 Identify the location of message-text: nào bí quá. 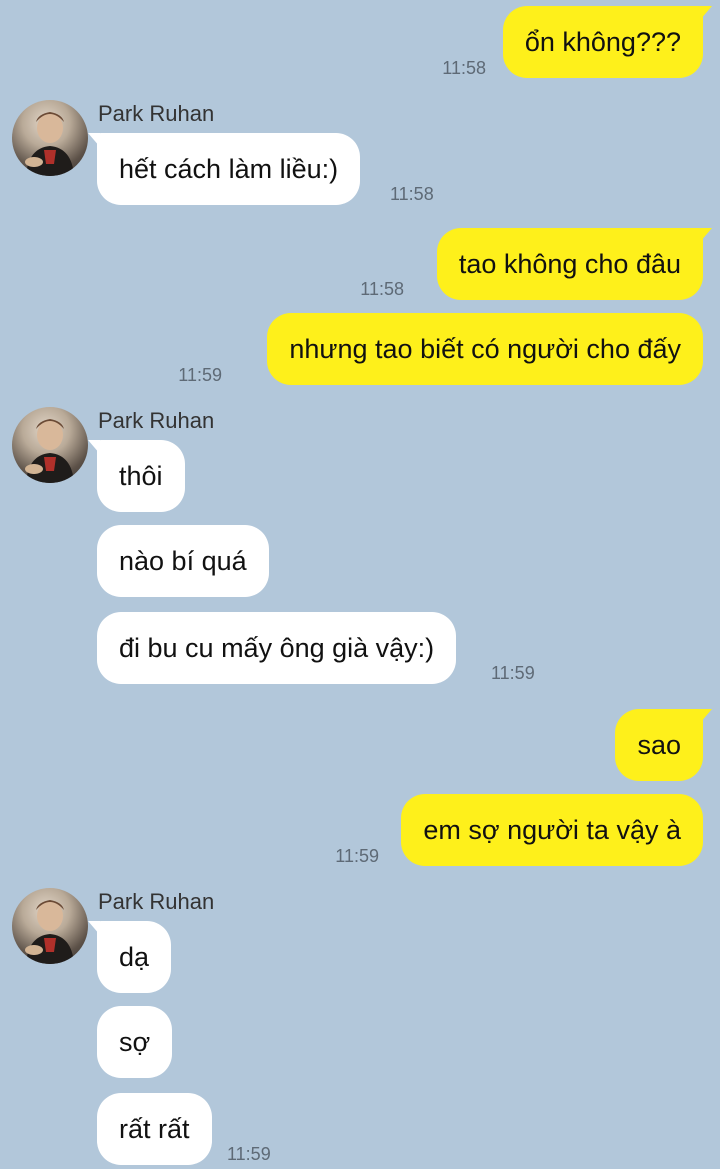
(183, 561).